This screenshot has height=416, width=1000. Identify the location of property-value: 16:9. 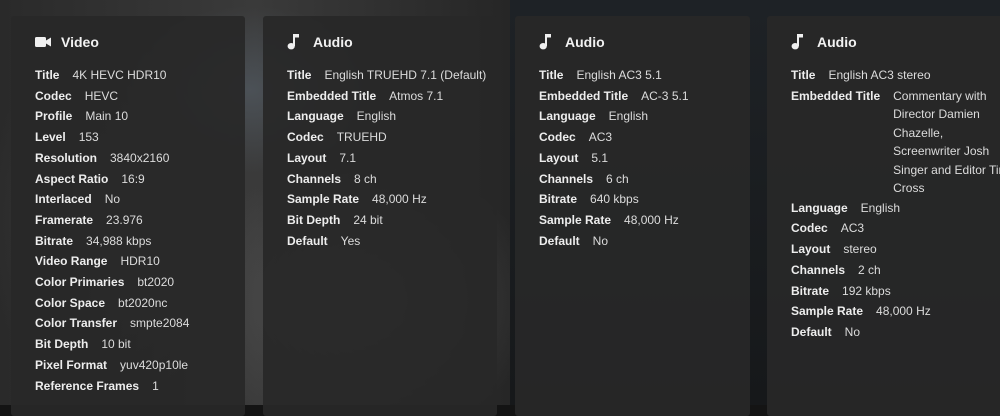
(133, 178).